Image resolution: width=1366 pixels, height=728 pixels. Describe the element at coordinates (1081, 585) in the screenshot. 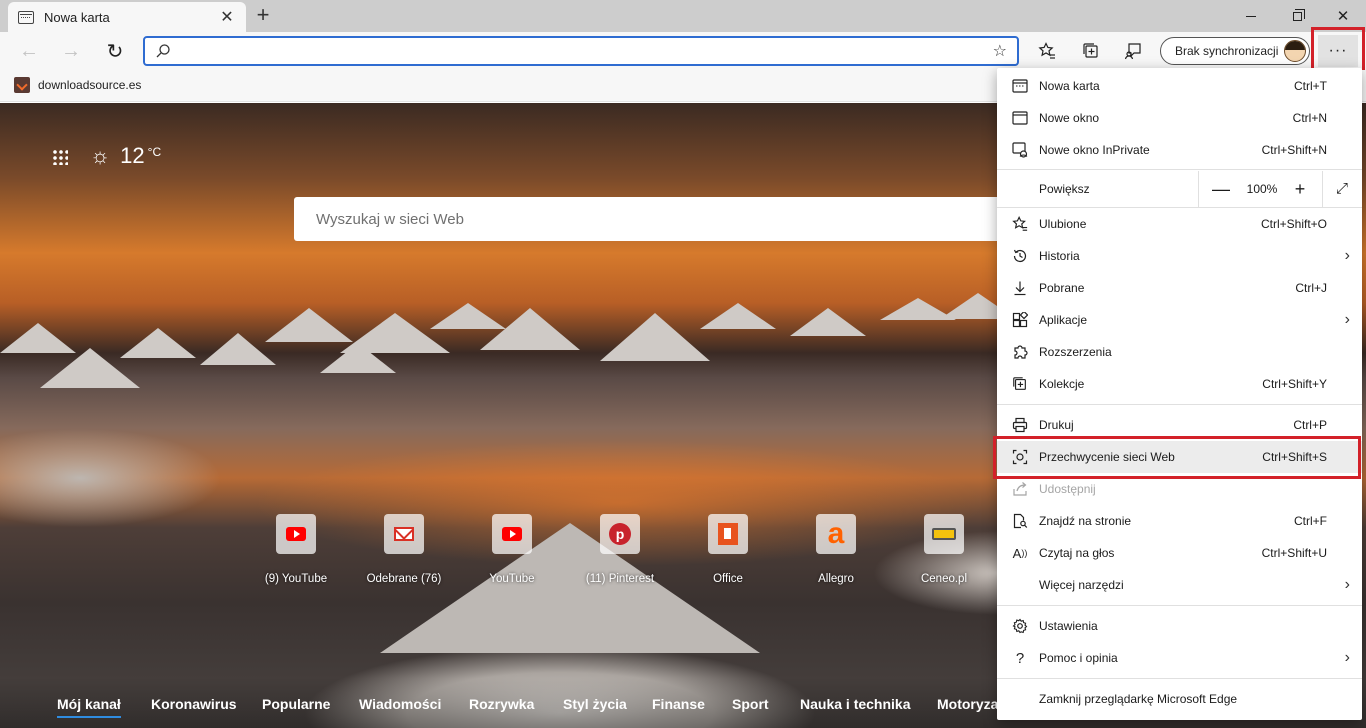

I see `menu-item-label: Więcej narzędzi` at that location.